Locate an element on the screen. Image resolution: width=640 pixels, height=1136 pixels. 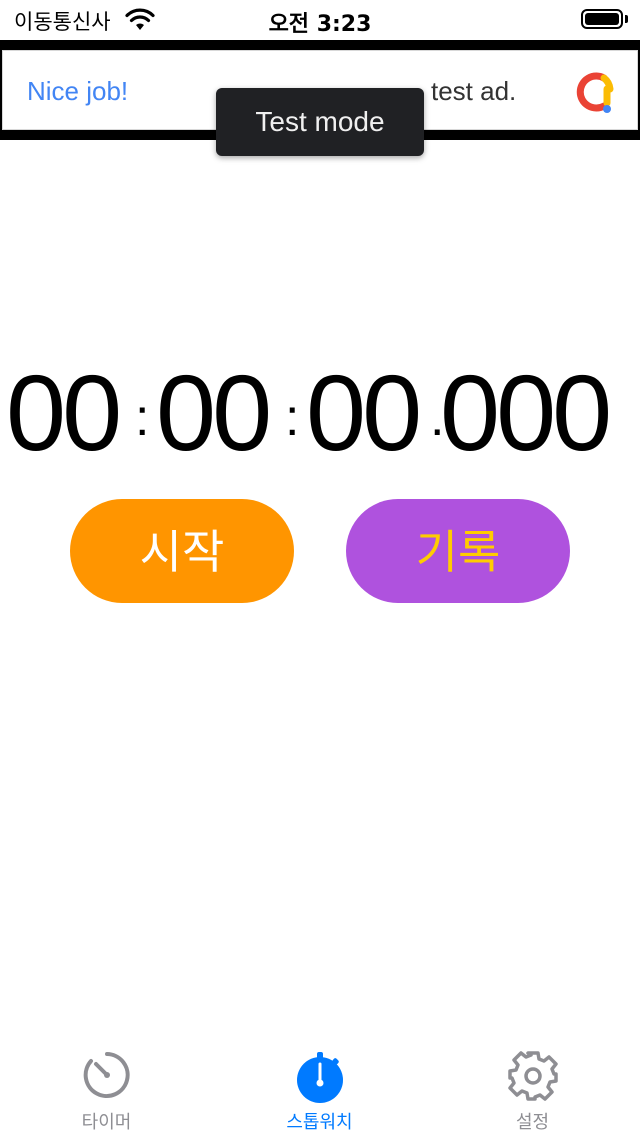
stopwatch-display: 00 : 00 : 00 . 000 is located at coordinates (320, 413).